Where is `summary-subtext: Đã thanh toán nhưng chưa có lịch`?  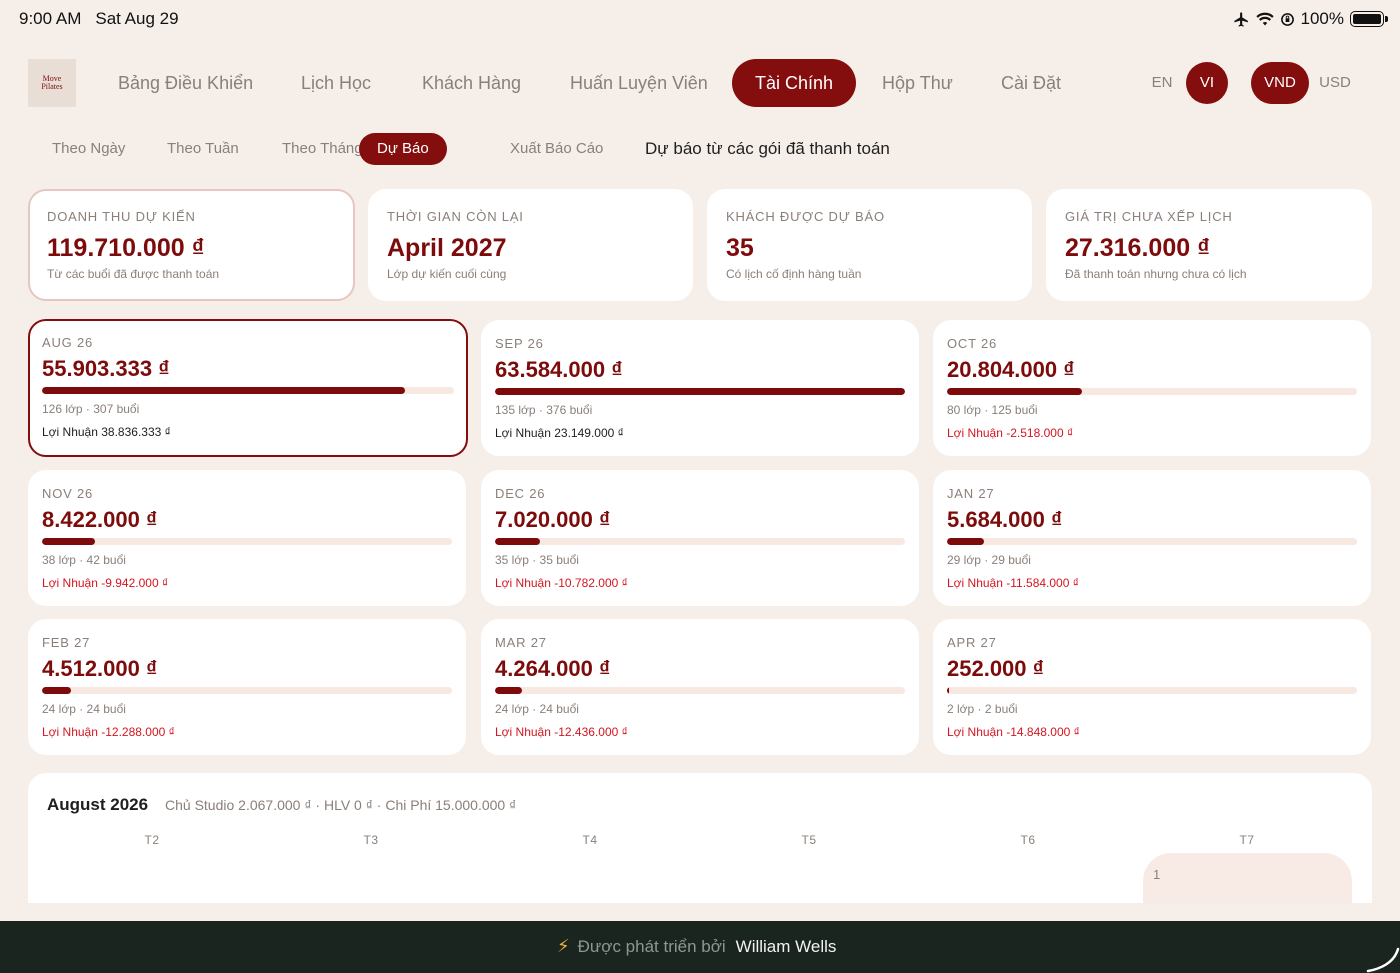 summary-subtext: Đã thanh toán nhưng chưa có lịch is located at coordinates (1156, 274).